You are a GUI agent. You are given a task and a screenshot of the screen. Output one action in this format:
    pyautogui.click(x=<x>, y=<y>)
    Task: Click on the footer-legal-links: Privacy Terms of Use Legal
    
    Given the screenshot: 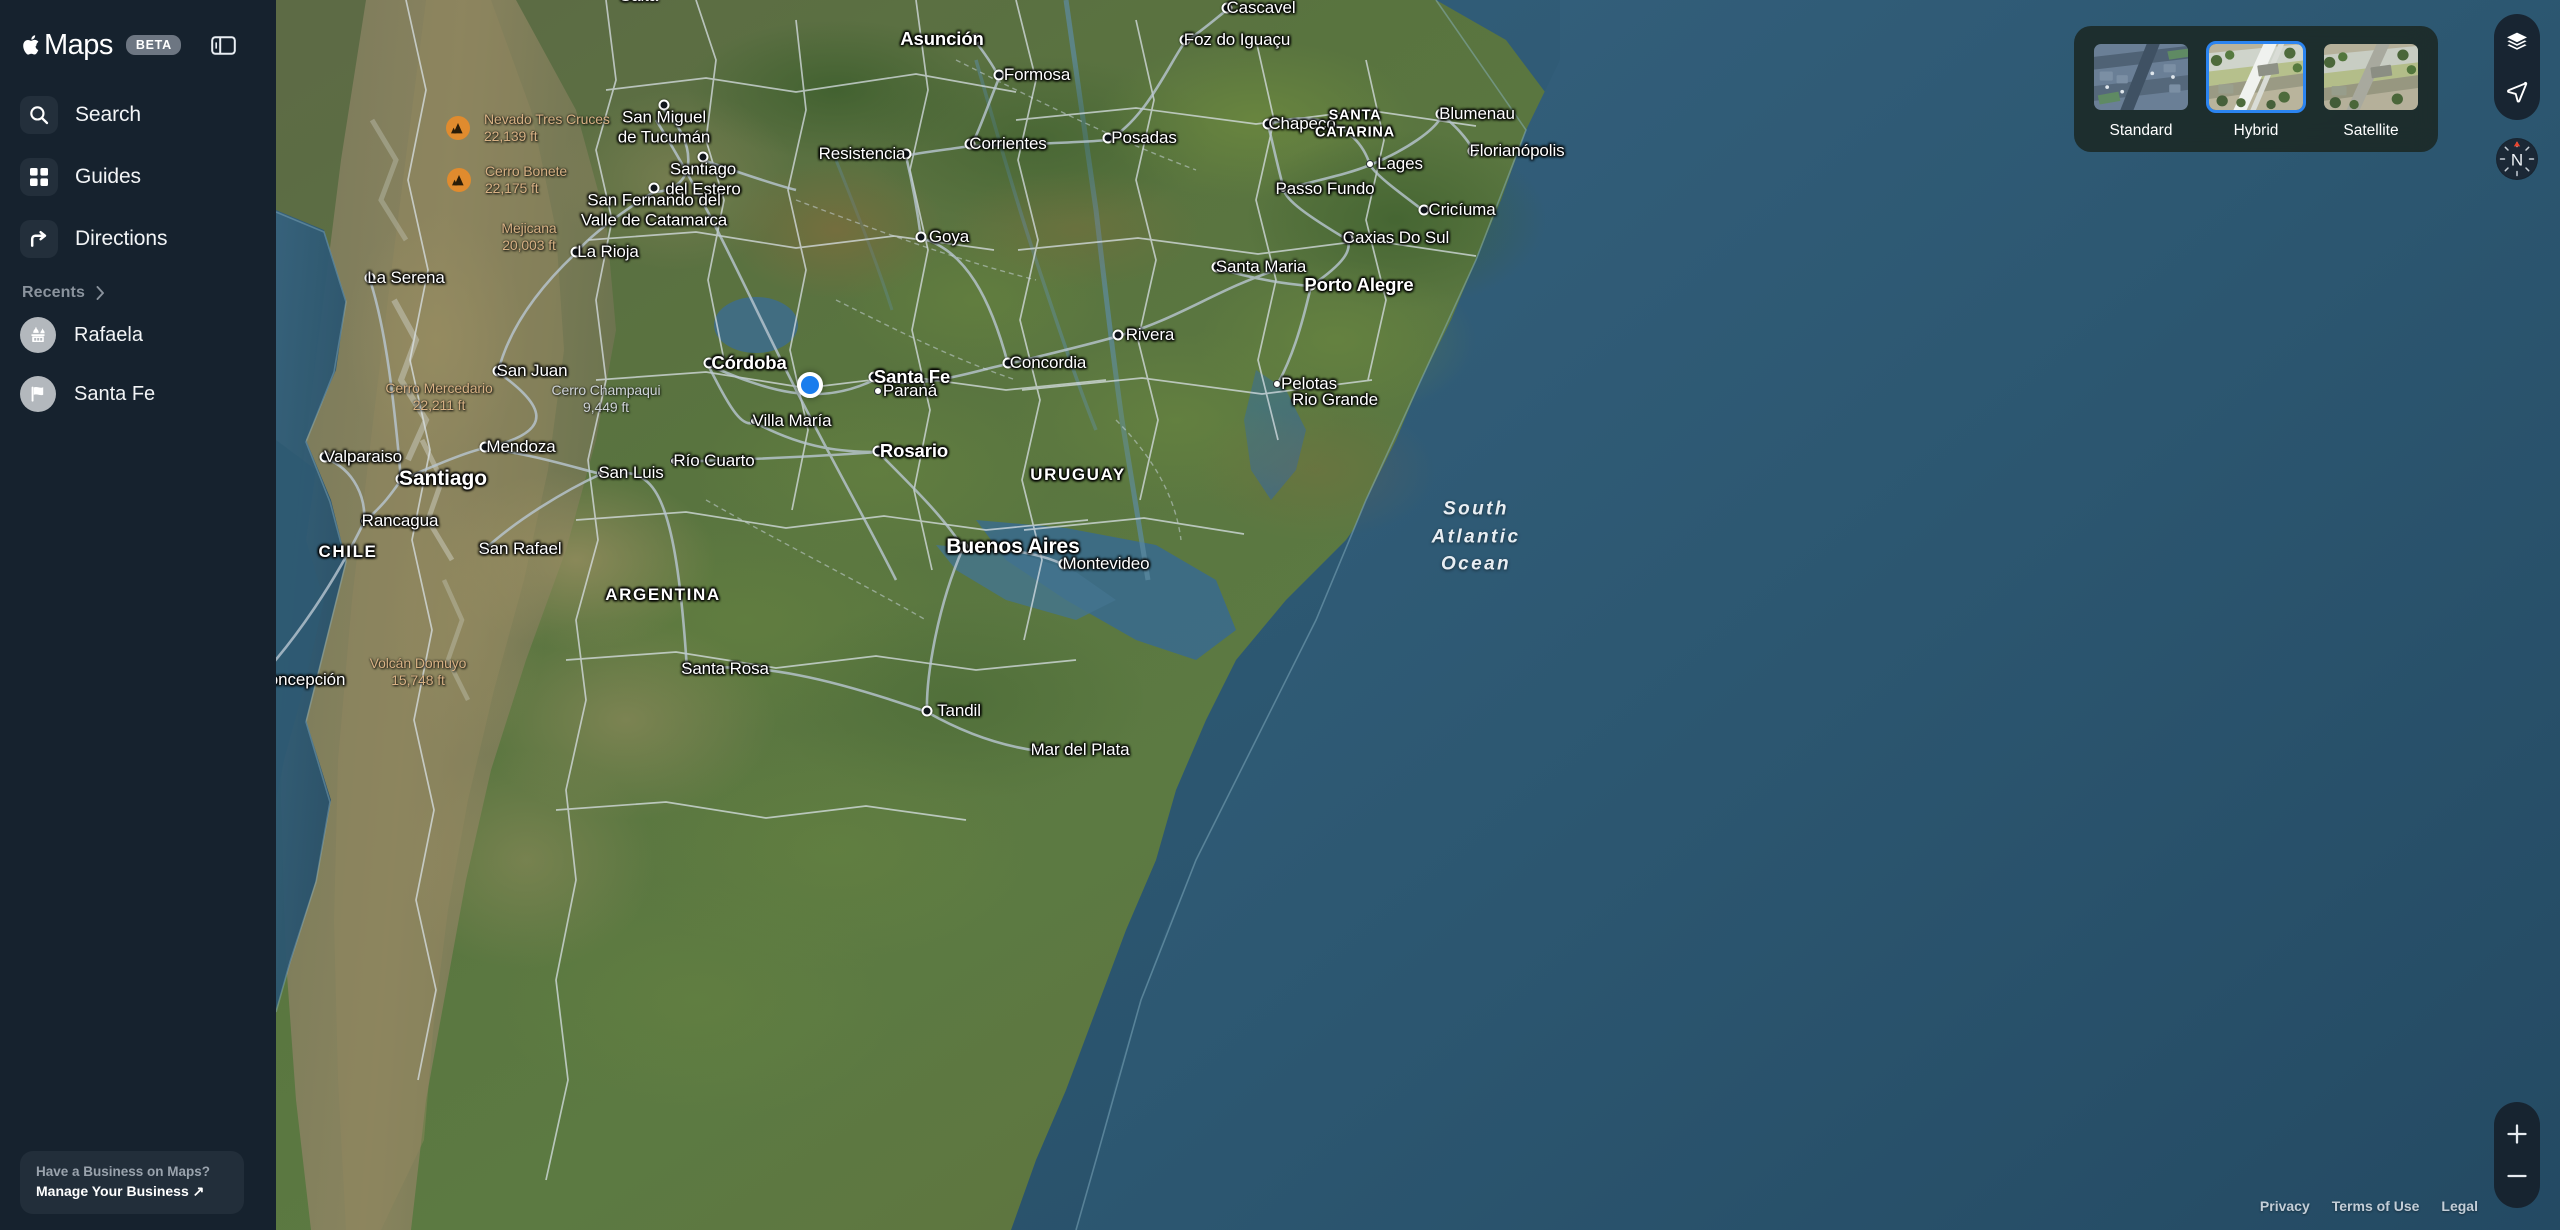 What is the action you would take?
    pyautogui.click(x=2369, y=1206)
    